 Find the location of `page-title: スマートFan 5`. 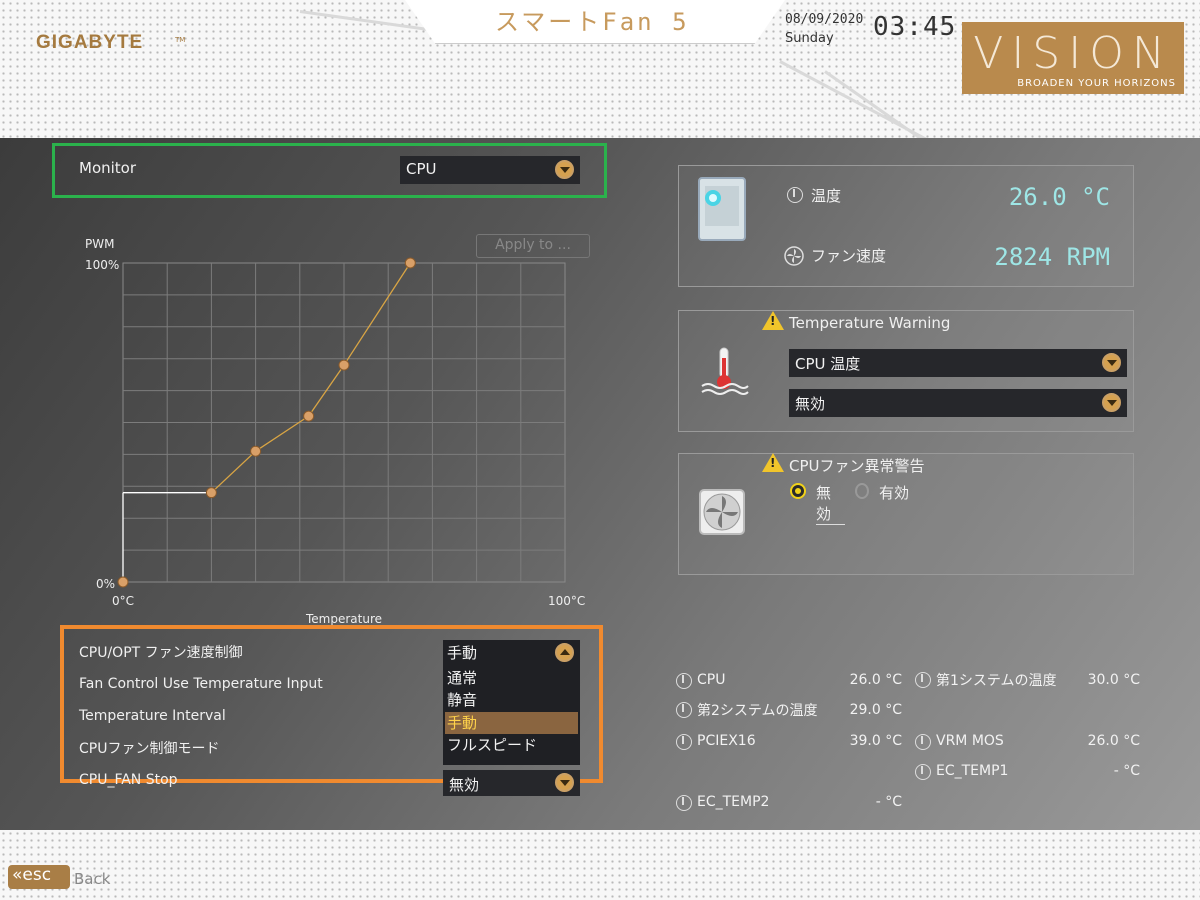

page-title: スマートFan 5 is located at coordinates (592, 22).